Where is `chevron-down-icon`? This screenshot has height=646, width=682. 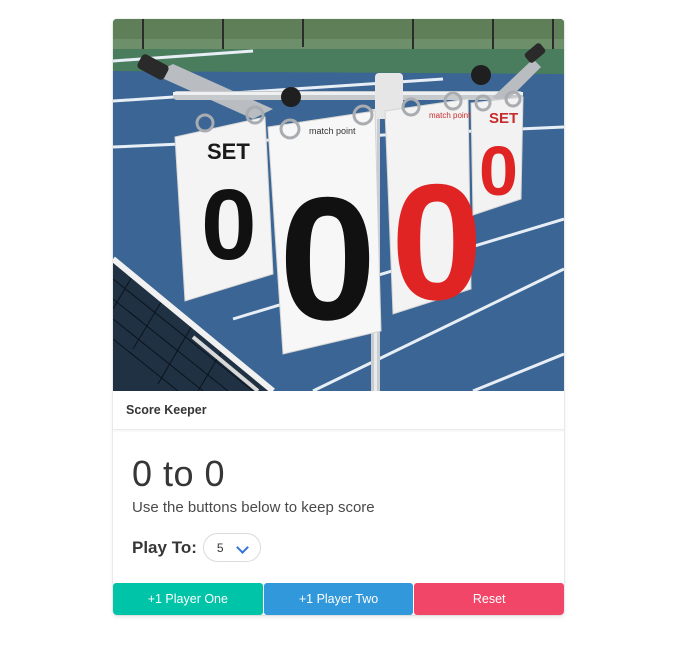
chevron-down-icon is located at coordinates (242, 547).